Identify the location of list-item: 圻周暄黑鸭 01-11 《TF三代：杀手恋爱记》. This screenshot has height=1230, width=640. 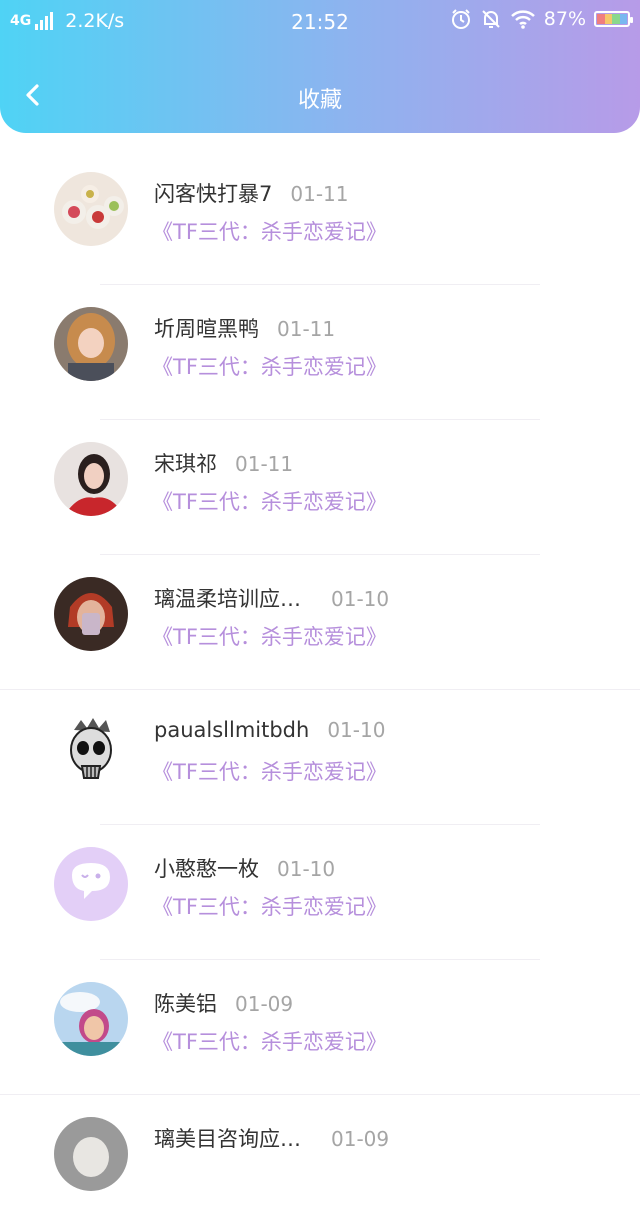
(320, 352).